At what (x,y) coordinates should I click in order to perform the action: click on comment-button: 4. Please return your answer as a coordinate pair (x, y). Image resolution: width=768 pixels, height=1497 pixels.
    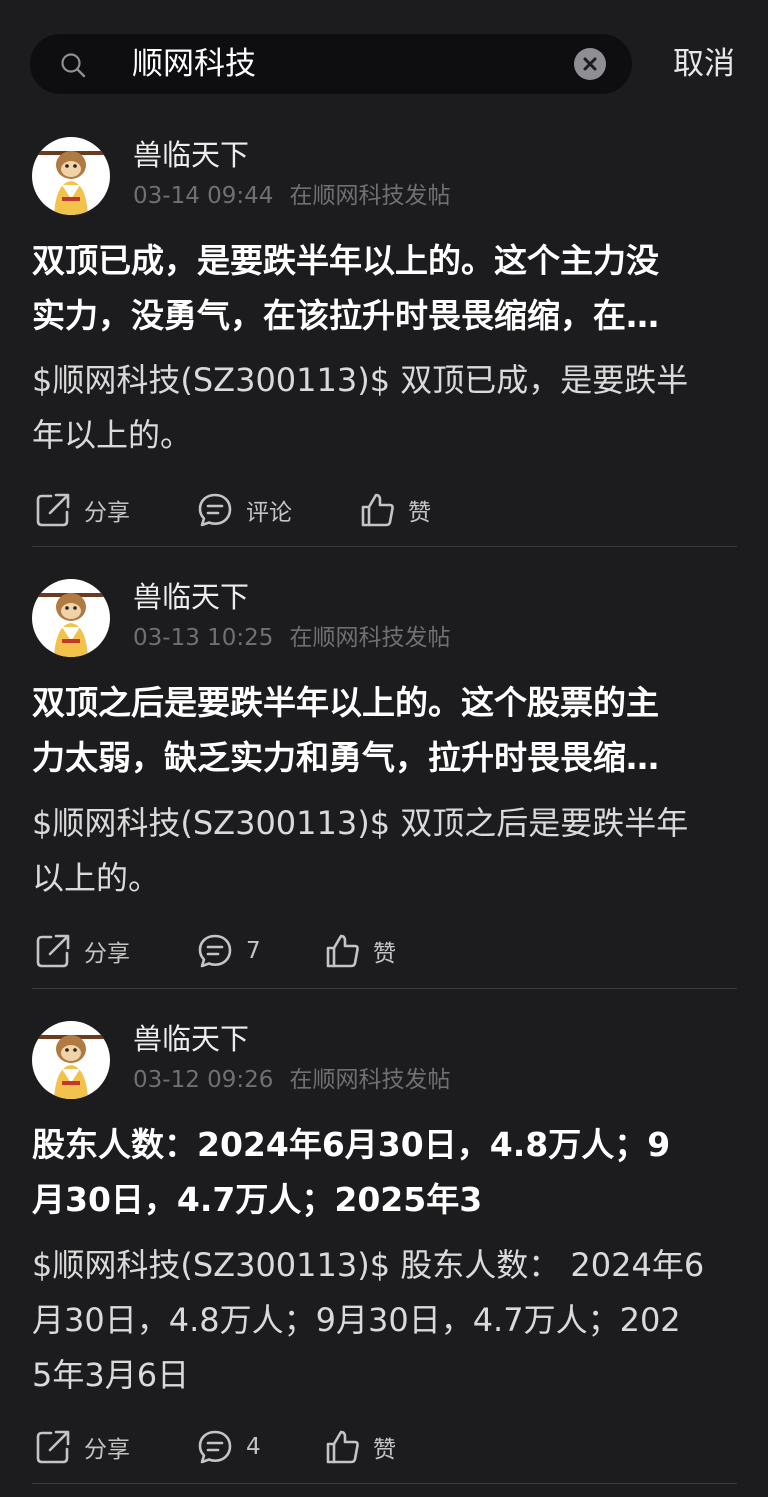
    Looking at the image, I should click on (228, 1447).